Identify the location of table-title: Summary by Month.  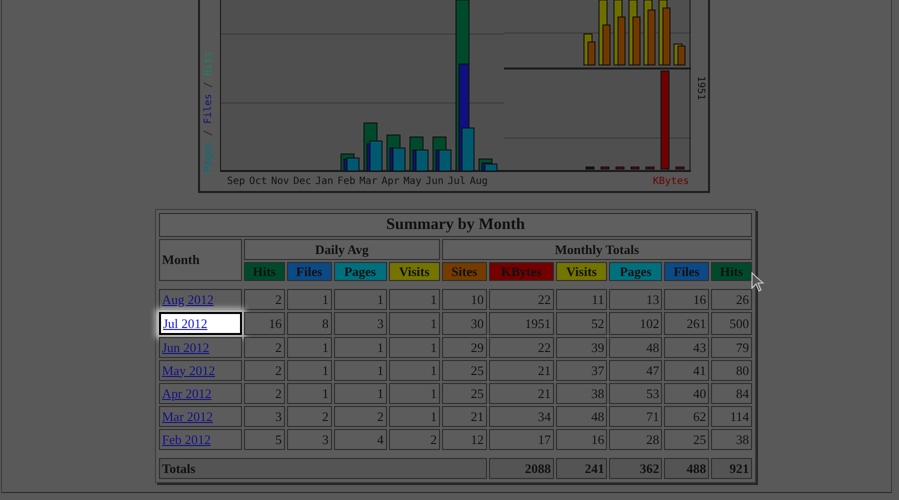
(455, 225).